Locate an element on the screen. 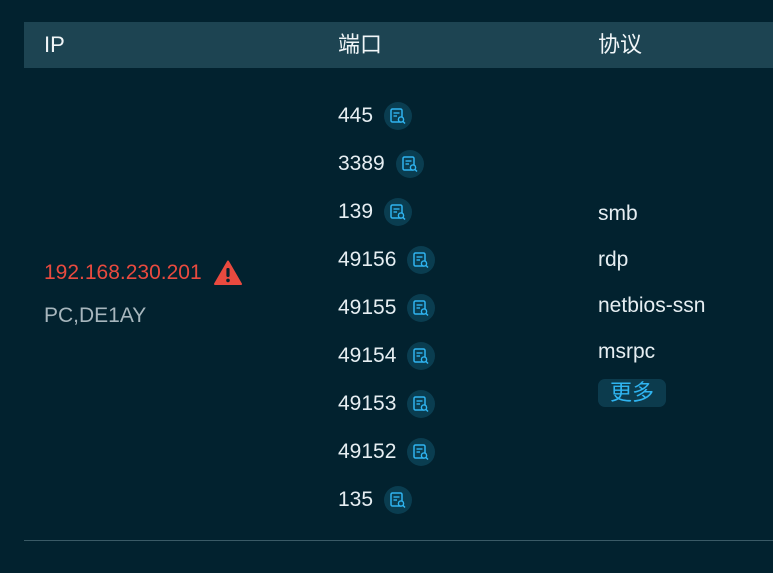 This screenshot has width=773, height=573. header-ip: IP is located at coordinates (54, 44).